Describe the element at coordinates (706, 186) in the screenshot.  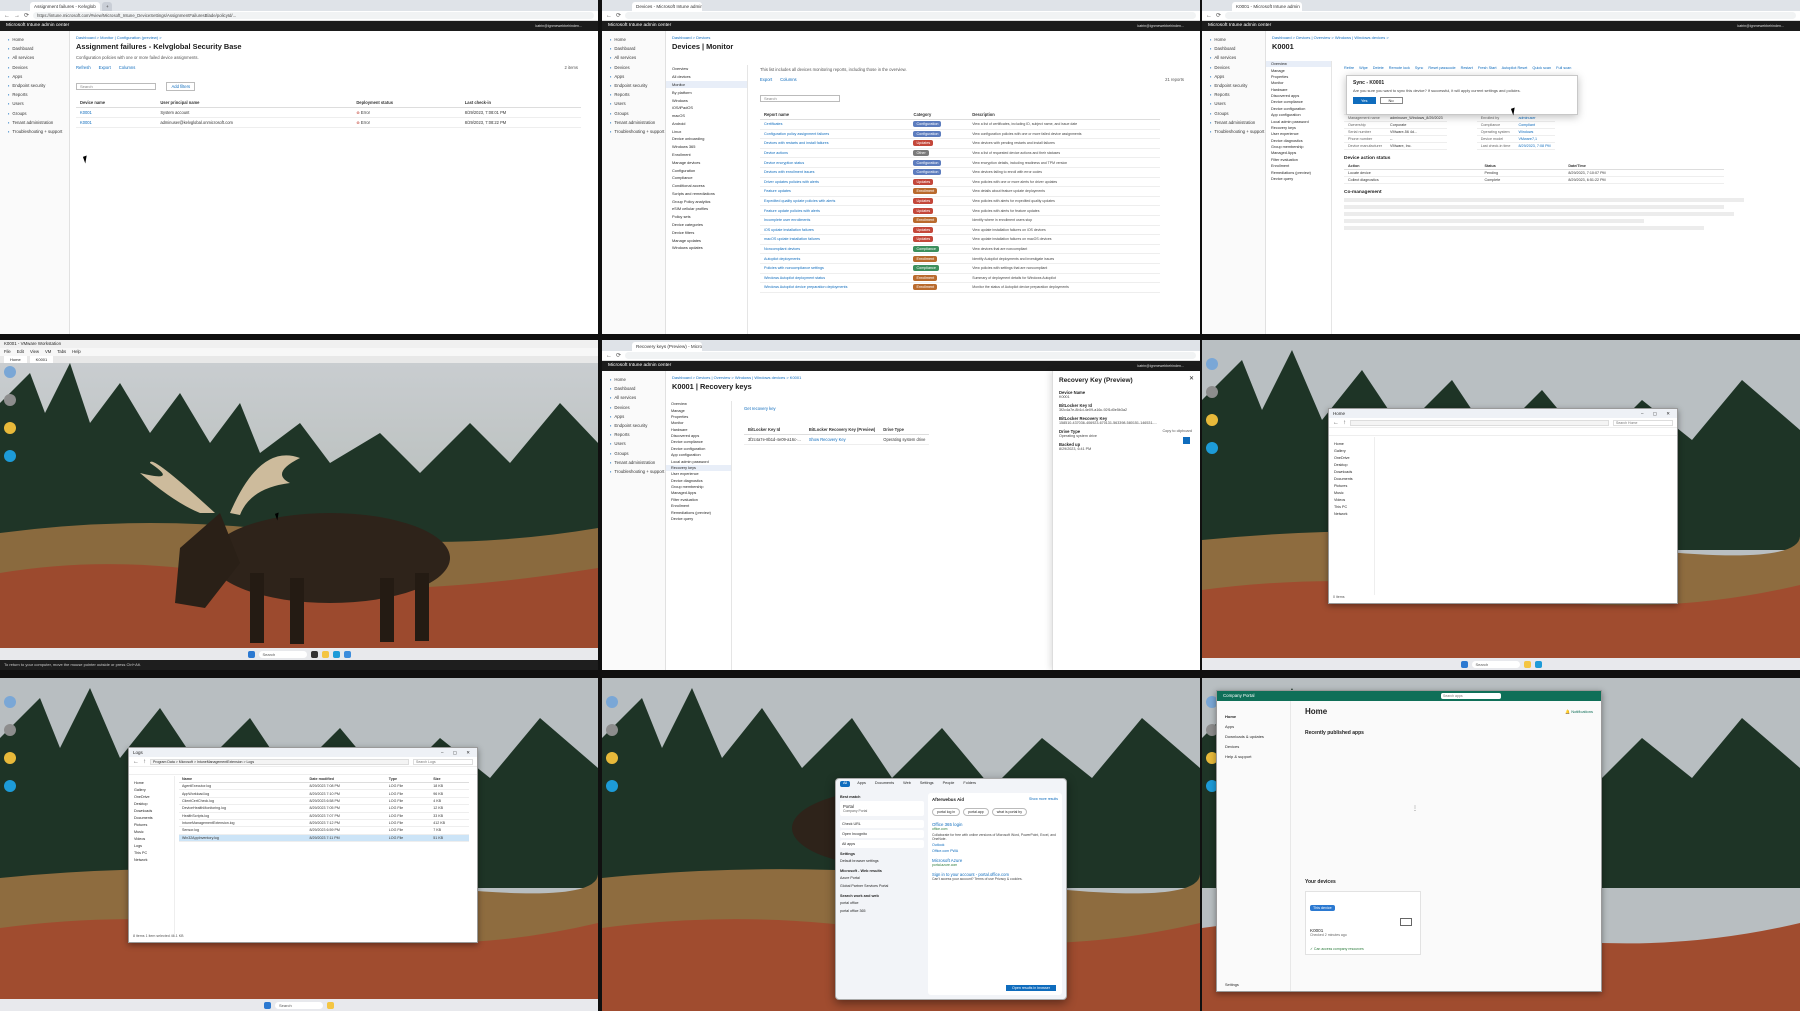
I see `monitor-nav-item: Conditional access` at that location.